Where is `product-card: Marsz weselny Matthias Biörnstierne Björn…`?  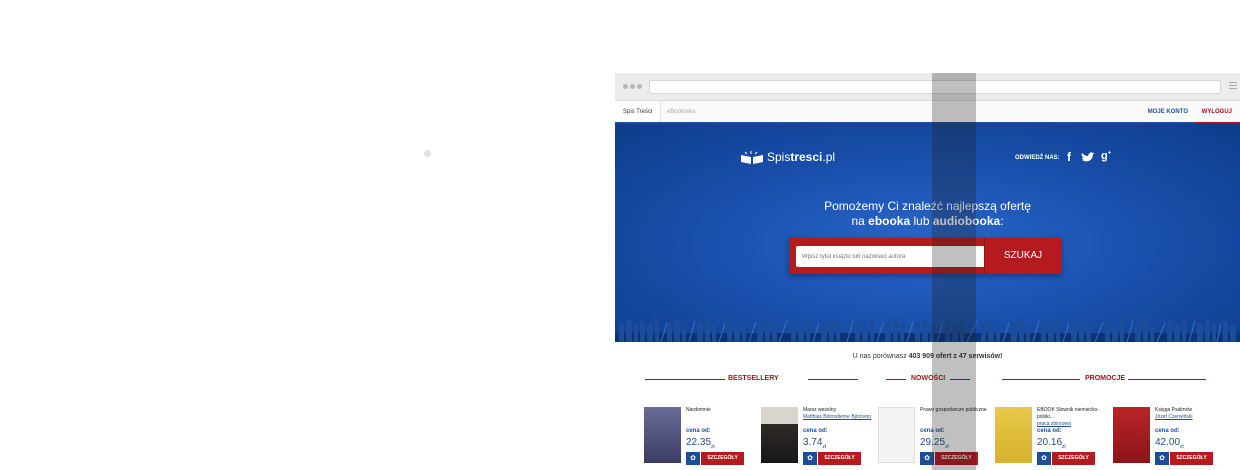 product-card: Marsz weselny Matthias Biörnstierne Björn… is located at coordinates (820, 437).